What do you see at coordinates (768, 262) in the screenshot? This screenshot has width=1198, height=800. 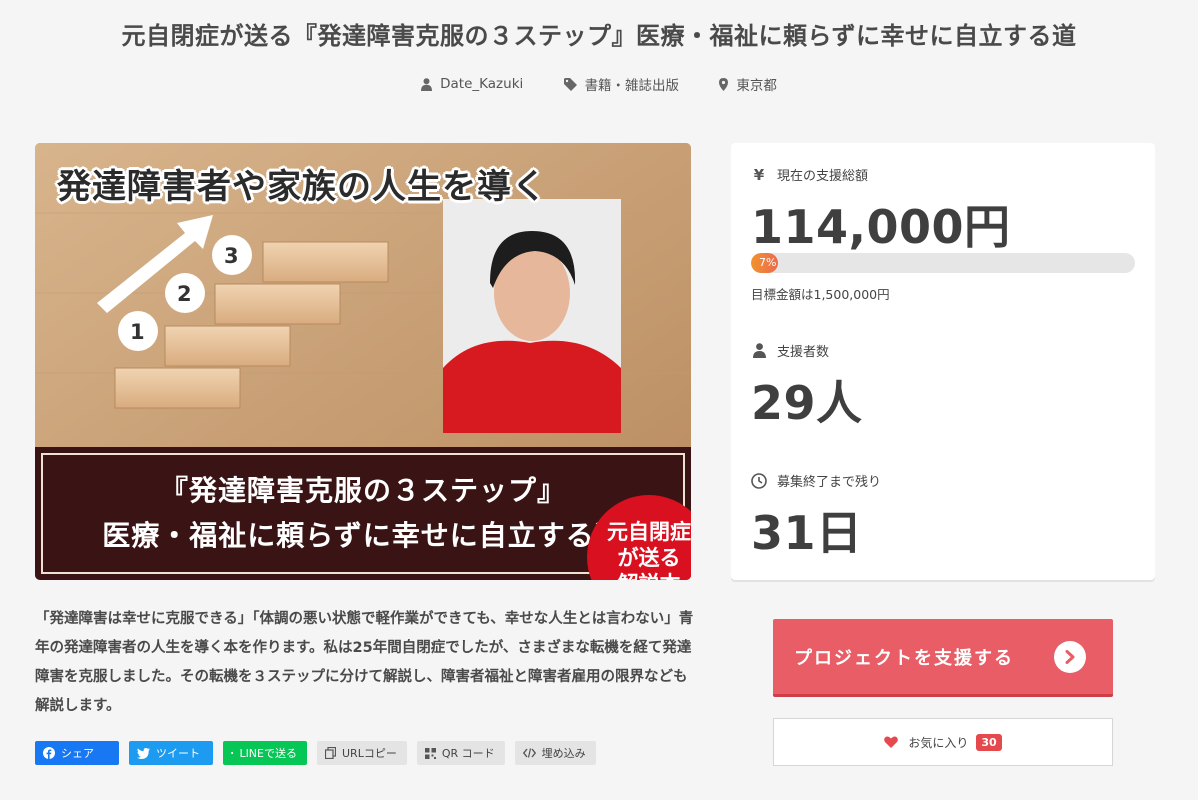 I see `funding-progress-percent: 7%` at bounding box center [768, 262].